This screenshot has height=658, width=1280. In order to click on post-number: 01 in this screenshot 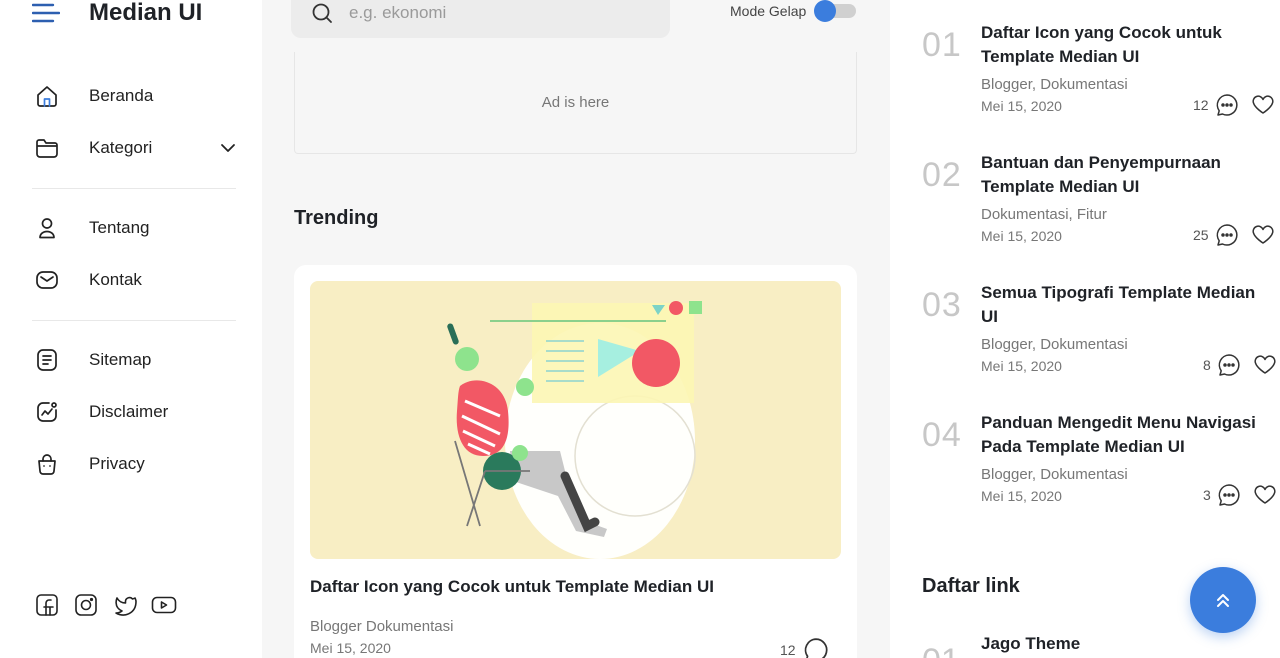, I will do `click(942, 45)`.